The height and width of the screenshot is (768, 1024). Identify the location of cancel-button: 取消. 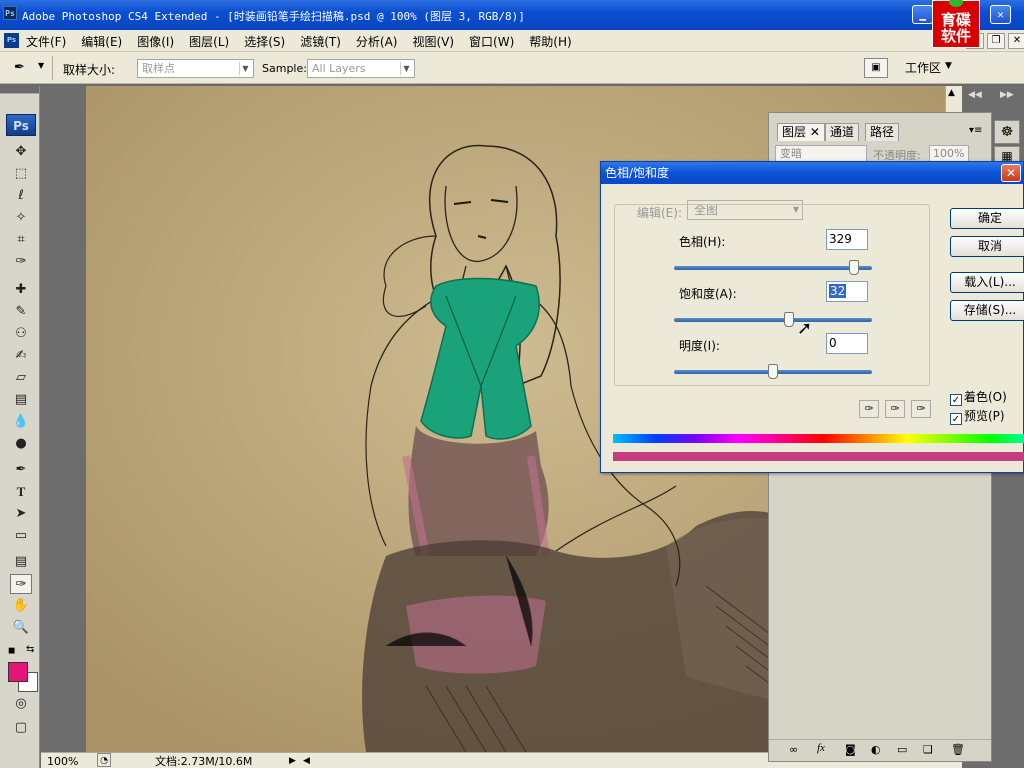
(987, 246).